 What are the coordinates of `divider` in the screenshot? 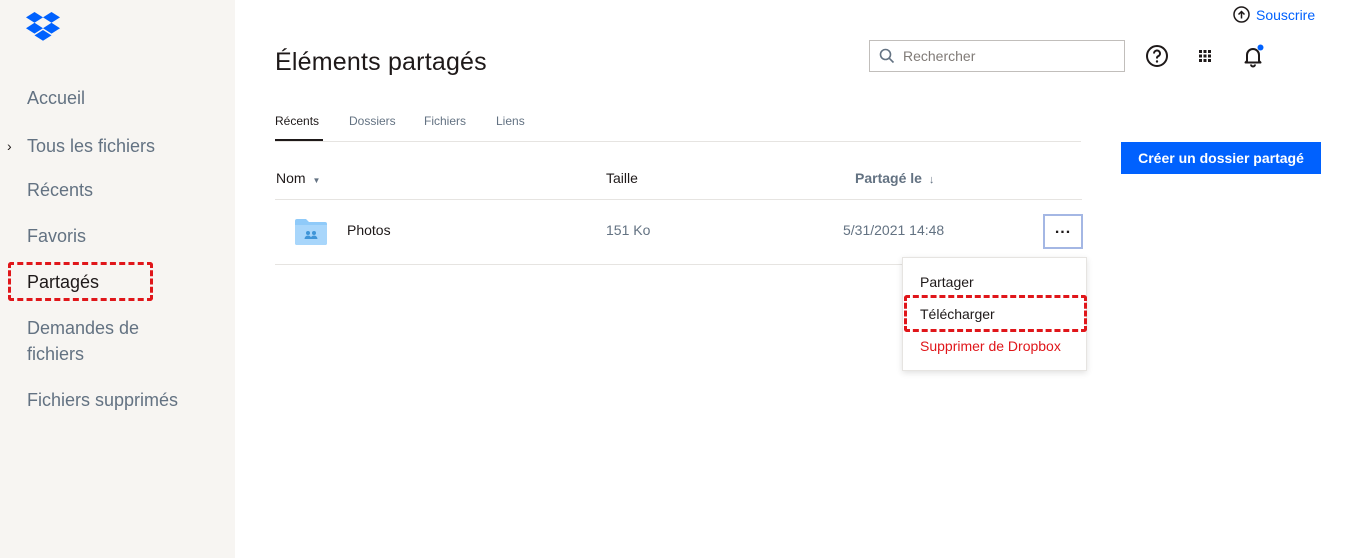 It's located at (678, 199).